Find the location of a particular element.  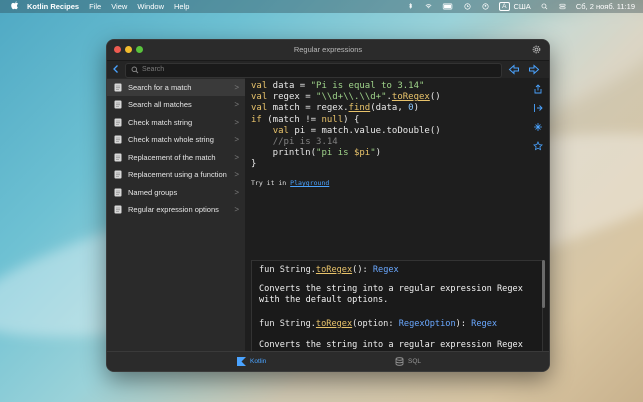

sidebar-item-label: Named groups is located at coordinates (153, 192).